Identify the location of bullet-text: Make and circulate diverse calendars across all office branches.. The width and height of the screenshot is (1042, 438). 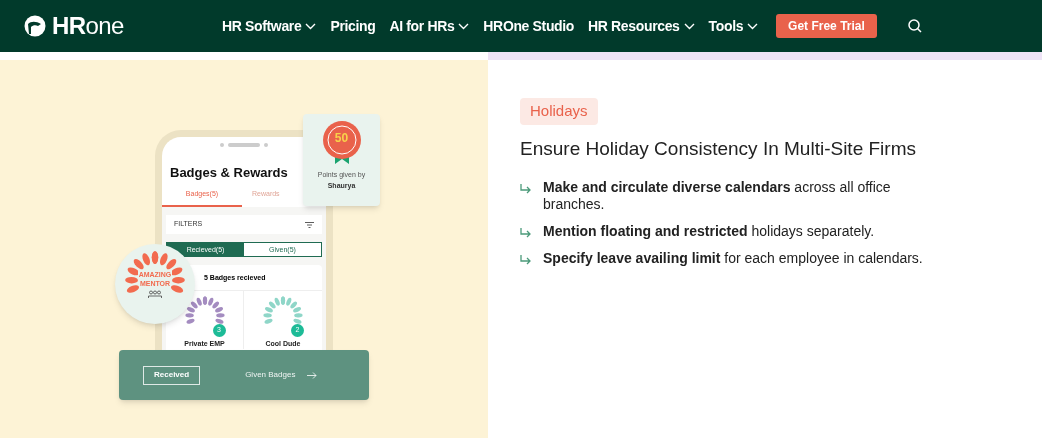
(717, 196).